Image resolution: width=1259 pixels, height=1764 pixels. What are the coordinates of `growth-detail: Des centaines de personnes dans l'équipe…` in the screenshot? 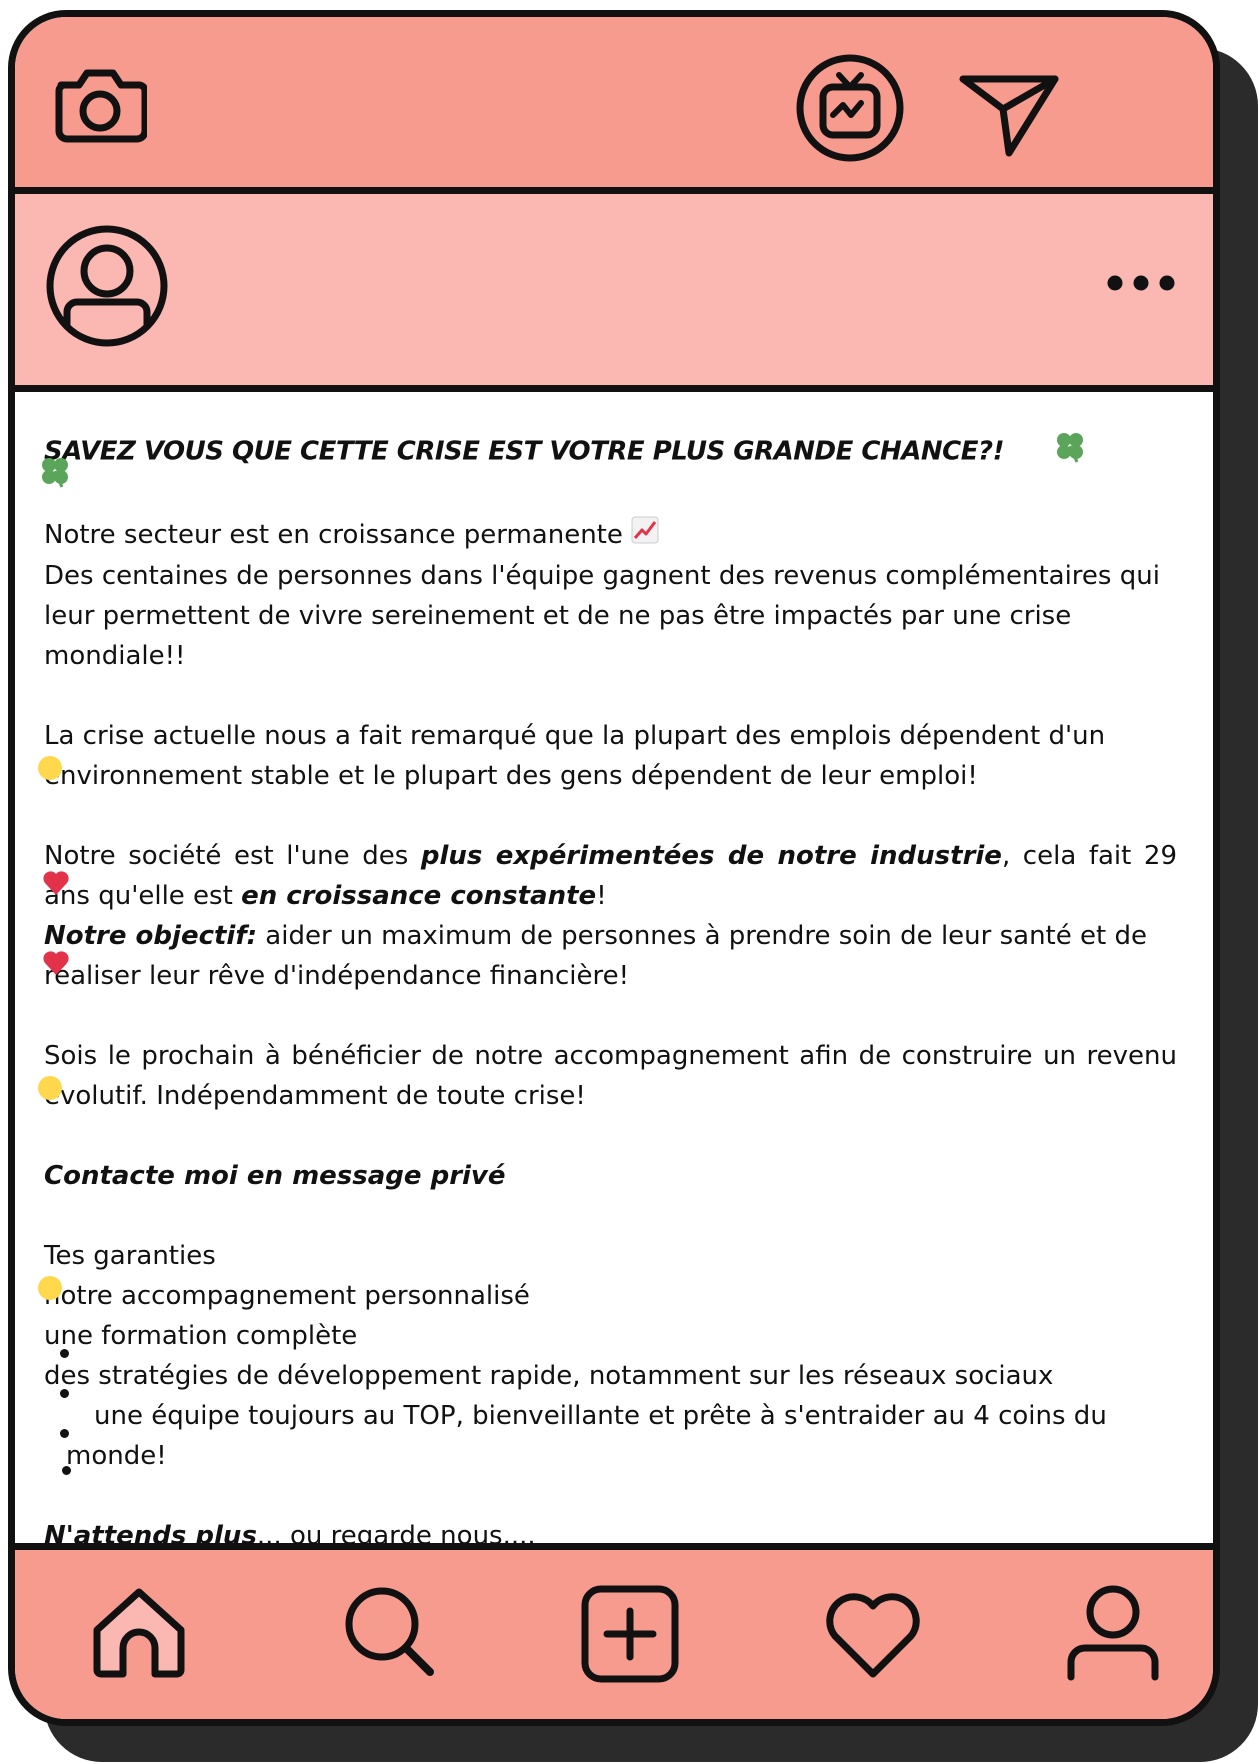 It's located at (602, 615).